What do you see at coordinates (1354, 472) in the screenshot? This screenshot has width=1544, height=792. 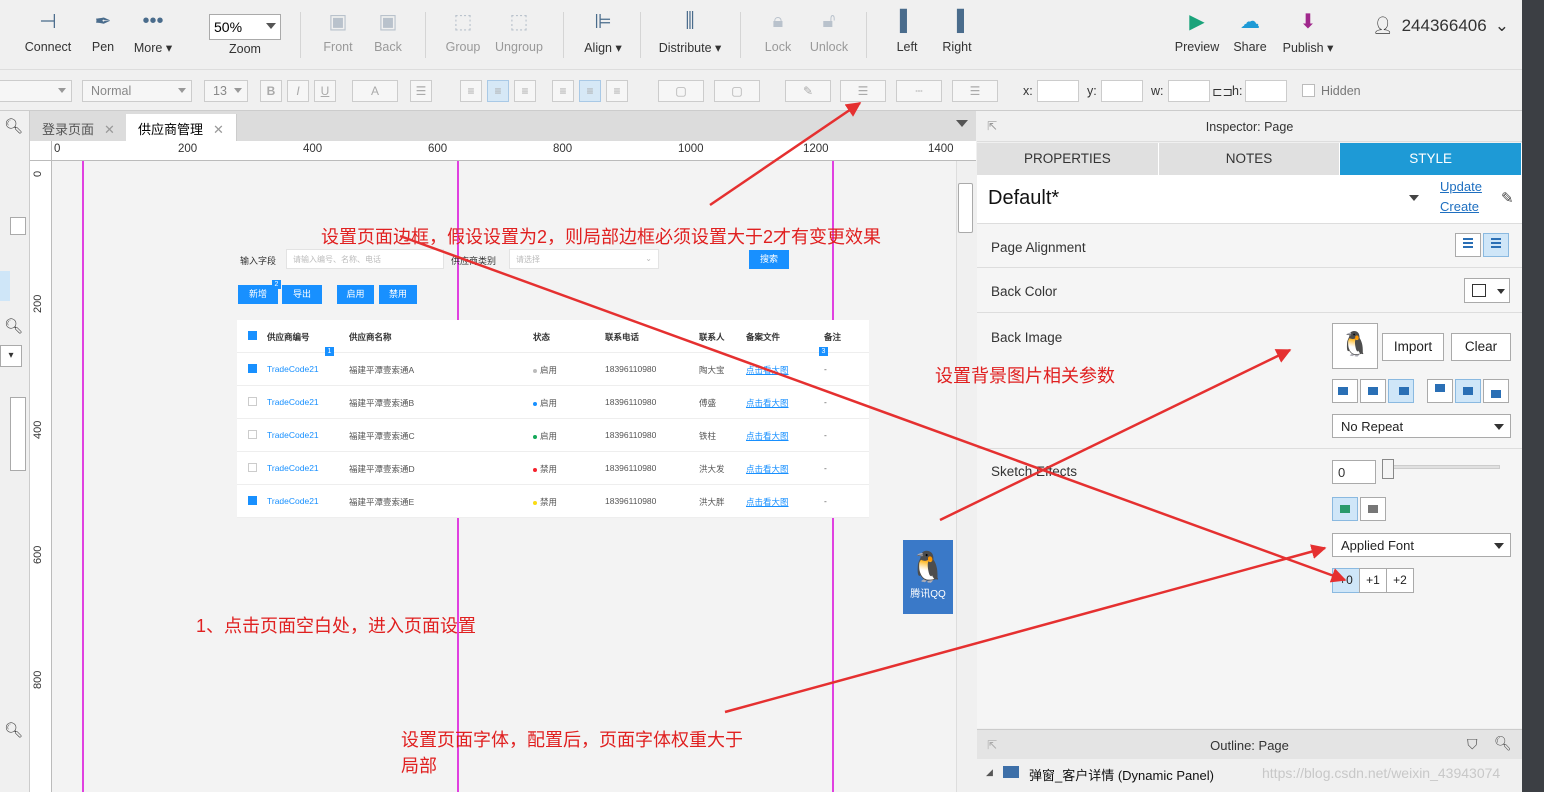 I see `sketch-value-input: 0` at bounding box center [1354, 472].